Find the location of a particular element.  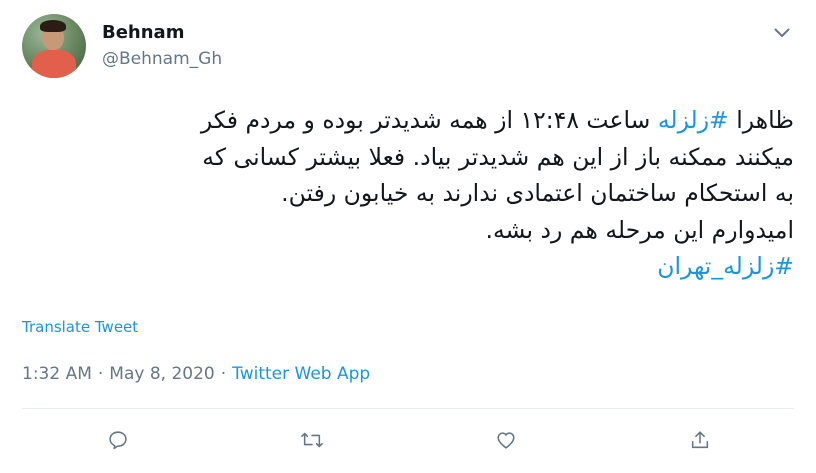

tweet-meta: 1:32 AM · May 8, 2020 · Twitter Web App is located at coordinates (196, 374).